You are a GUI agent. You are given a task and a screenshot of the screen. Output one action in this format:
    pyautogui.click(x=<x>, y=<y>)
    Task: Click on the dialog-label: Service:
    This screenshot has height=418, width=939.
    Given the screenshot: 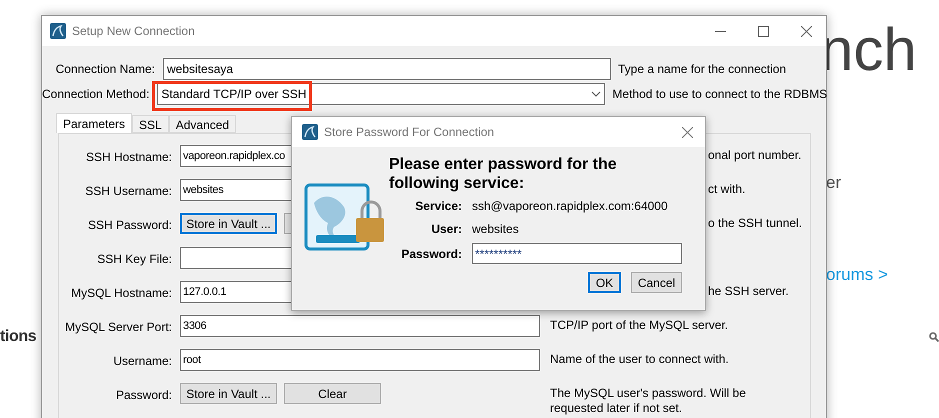 What is the action you would take?
    pyautogui.click(x=438, y=206)
    